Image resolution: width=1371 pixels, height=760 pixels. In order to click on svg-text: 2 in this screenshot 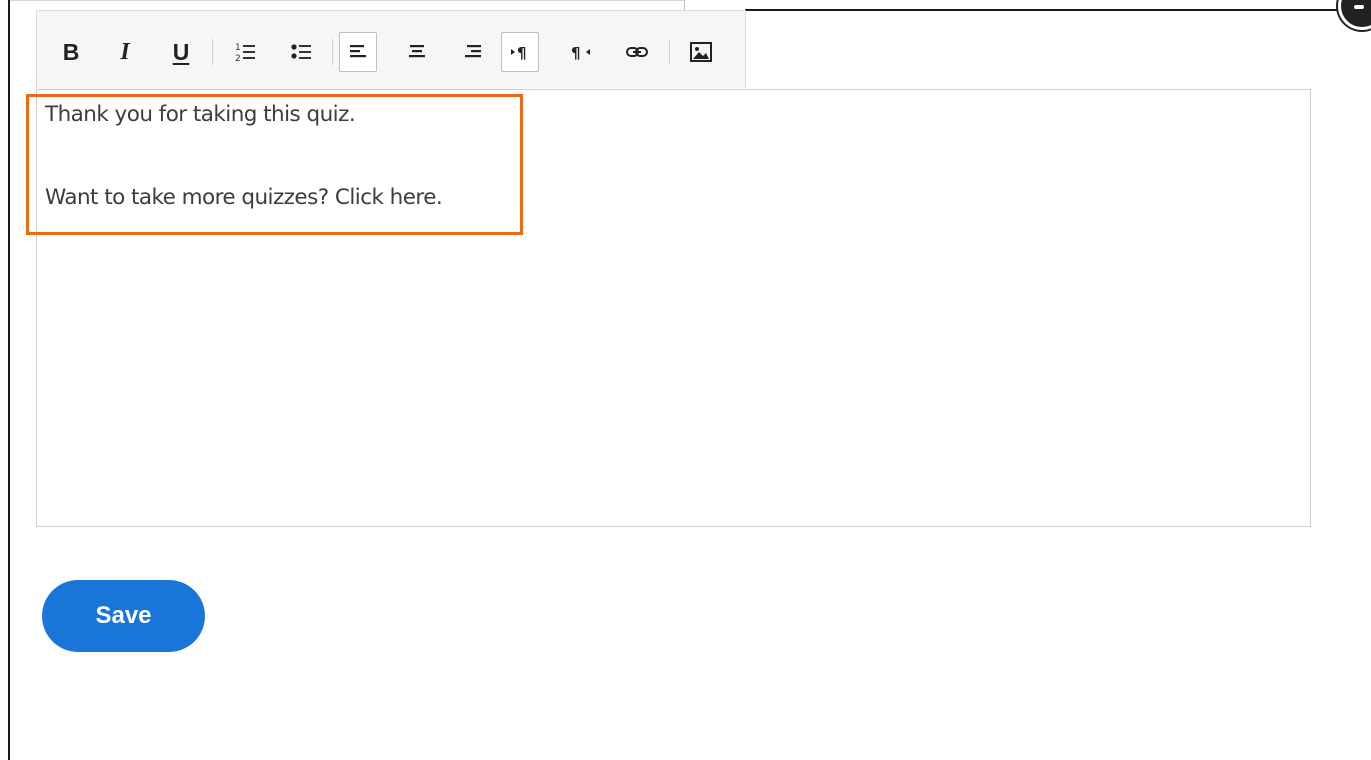, I will do `click(238, 58)`.